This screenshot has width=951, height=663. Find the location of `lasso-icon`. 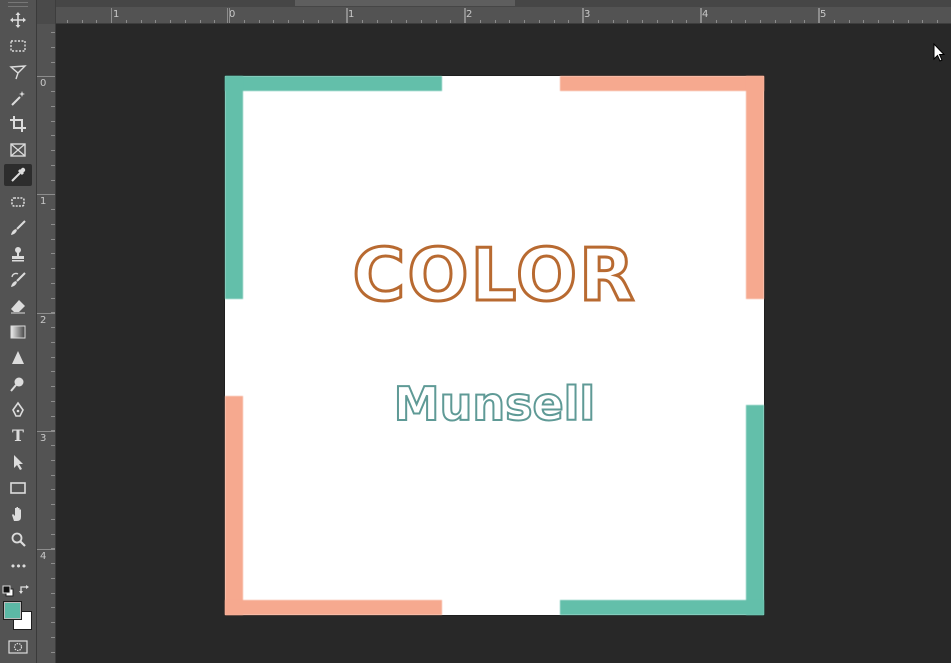

lasso-icon is located at coordinates (18, 72).